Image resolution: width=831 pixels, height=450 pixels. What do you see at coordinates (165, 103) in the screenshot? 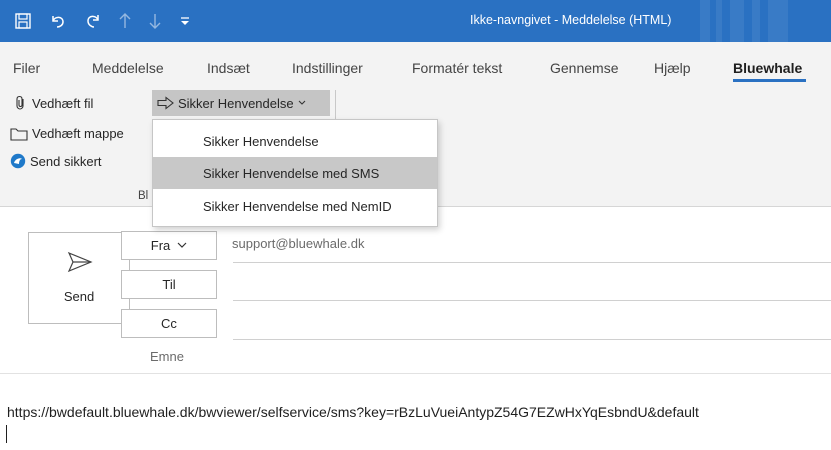
I see `arrow-right-outline-icon` at bounding box center [165, 103].